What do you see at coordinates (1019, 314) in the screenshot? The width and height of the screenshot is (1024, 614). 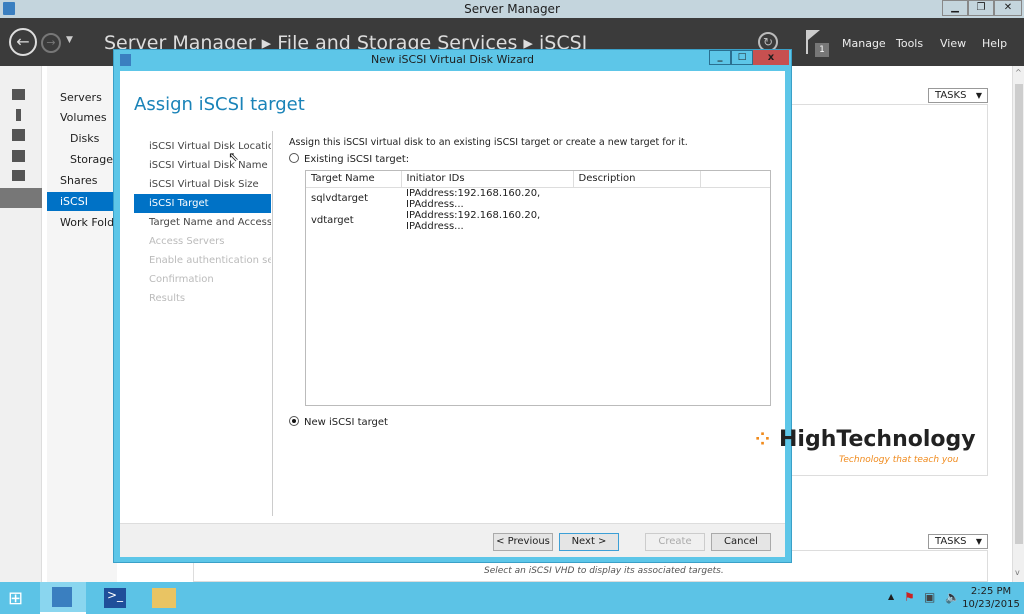 I see `scroll-thumb` at bounding box center [1019, 314].